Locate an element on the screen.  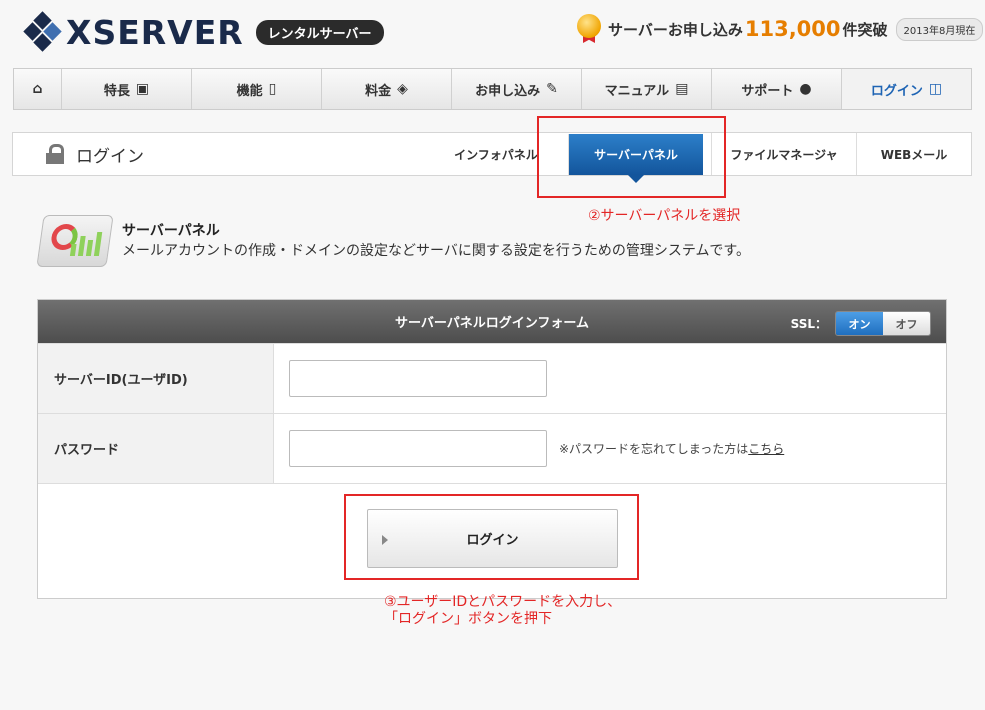
page-title: ログイン is located at coordinates (110, 156).